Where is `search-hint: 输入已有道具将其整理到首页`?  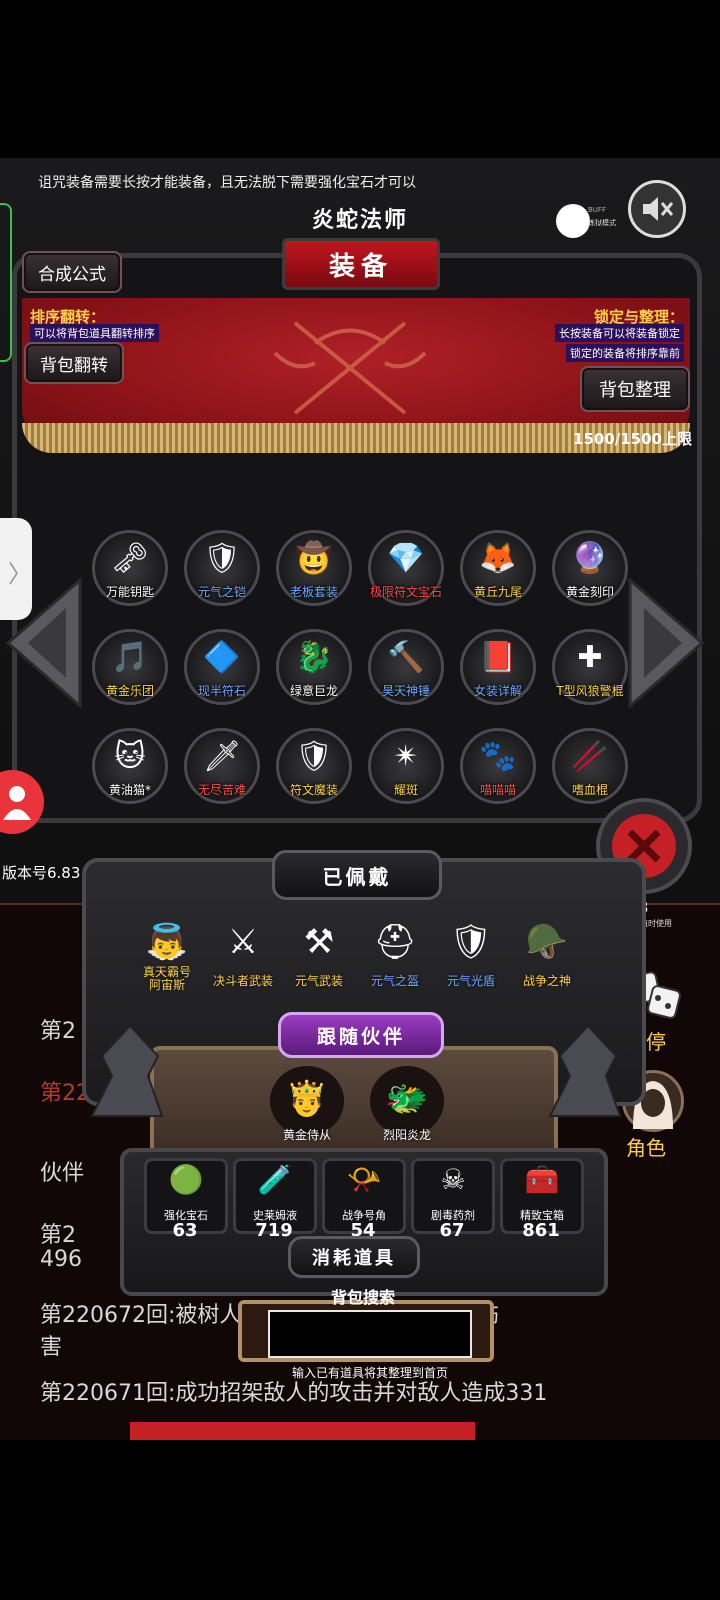
search-hint: 输入已有道具将其整理到首页 is located at coordinates (369, 1373).